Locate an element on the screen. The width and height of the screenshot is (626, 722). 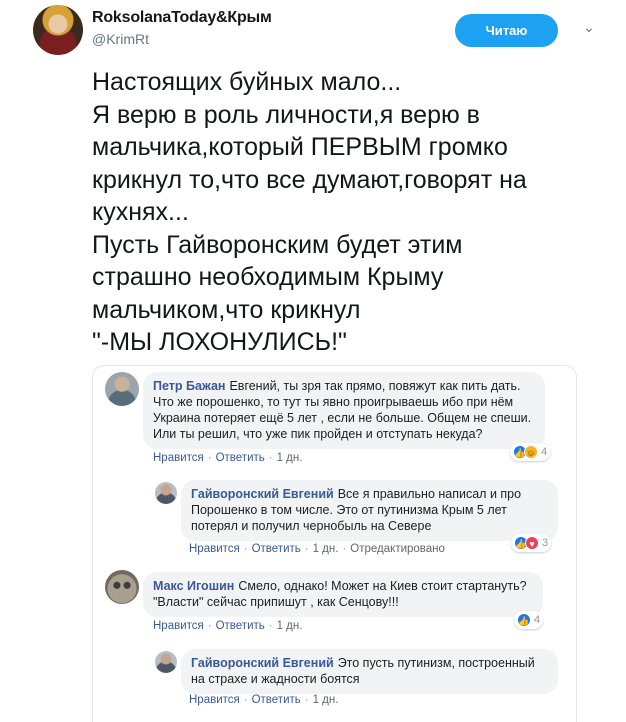
comment-actions: Нравится · Ответить · 1 дн. · Отредактировано is located at coordinates (317, 549).